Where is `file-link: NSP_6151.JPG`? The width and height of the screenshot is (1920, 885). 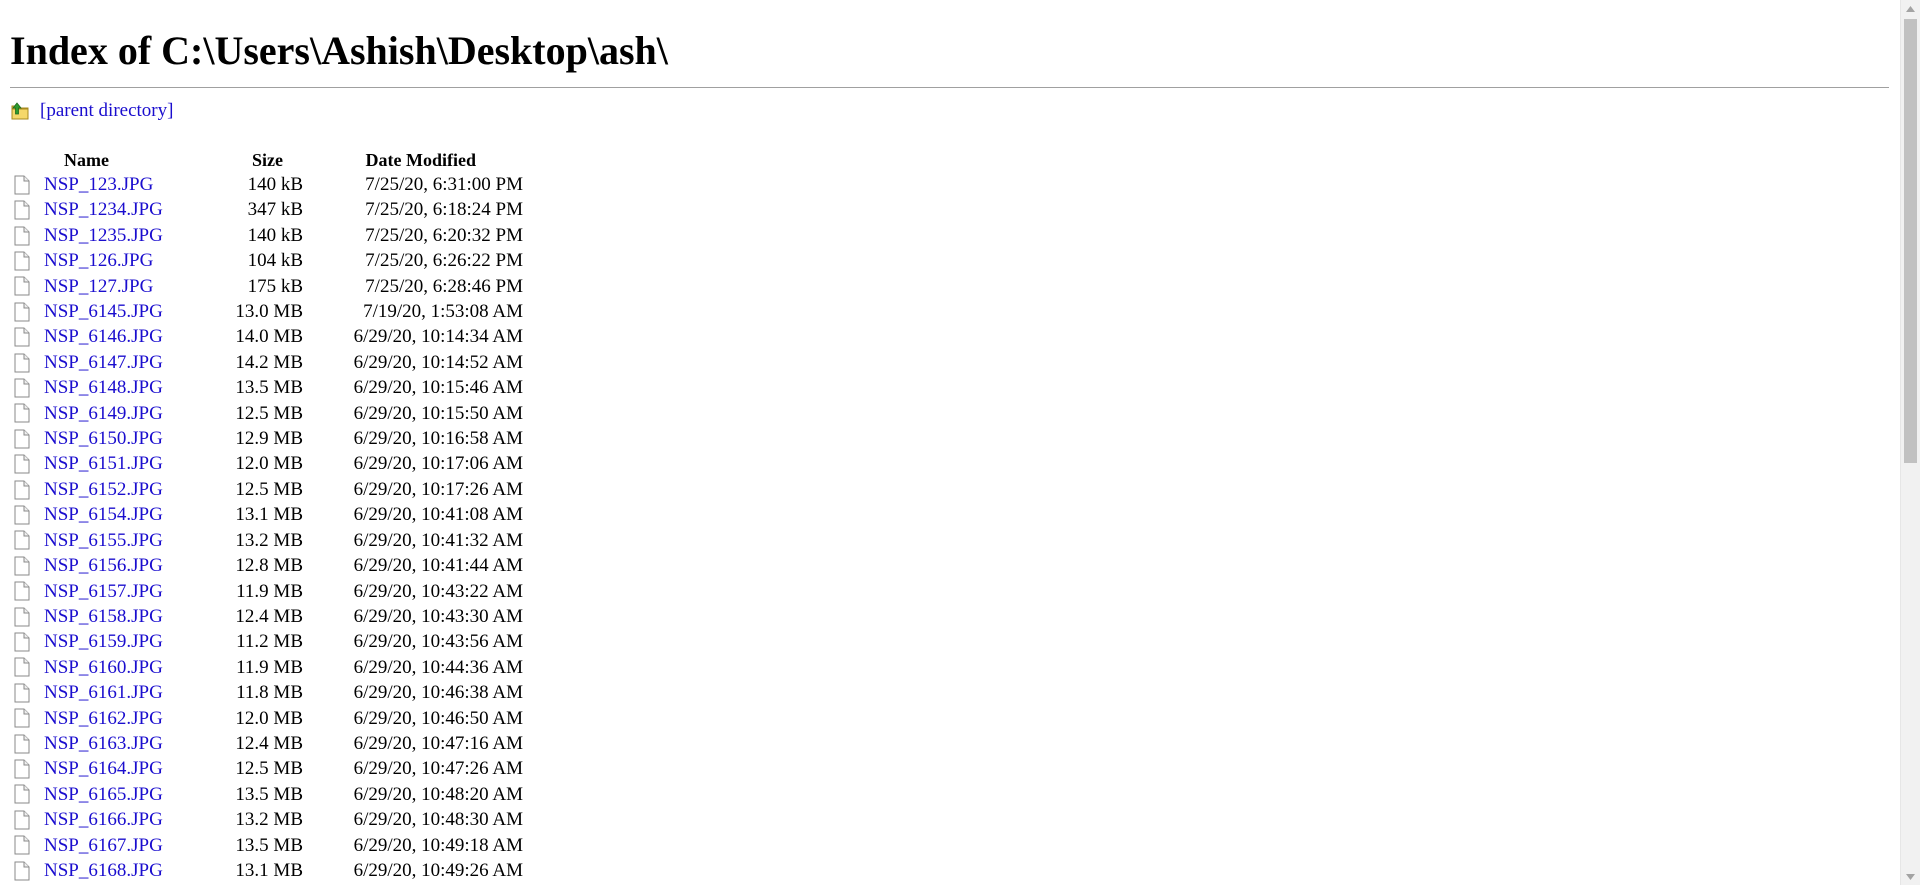
file-link: NSP_6151.JPG is located at coordinates (103, 463).